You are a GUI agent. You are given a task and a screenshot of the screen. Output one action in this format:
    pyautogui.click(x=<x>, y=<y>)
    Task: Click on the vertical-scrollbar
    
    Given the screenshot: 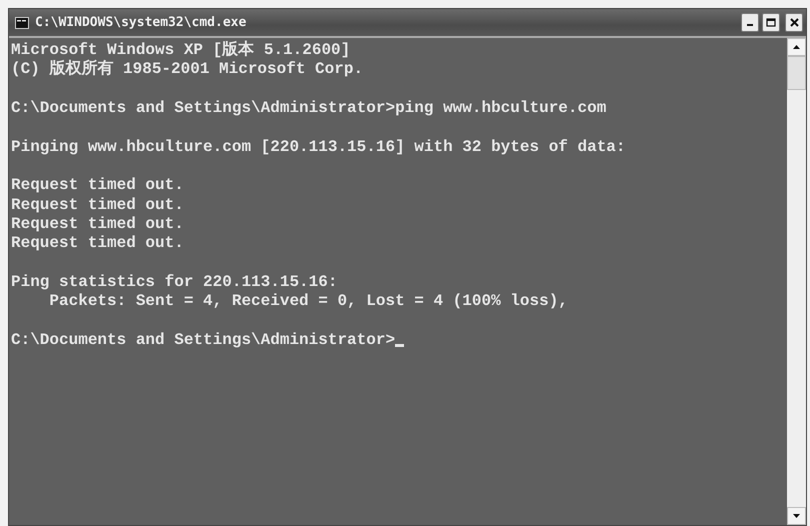 What is the action you would take?
    pyautogui.click(x=796, y=281)
    